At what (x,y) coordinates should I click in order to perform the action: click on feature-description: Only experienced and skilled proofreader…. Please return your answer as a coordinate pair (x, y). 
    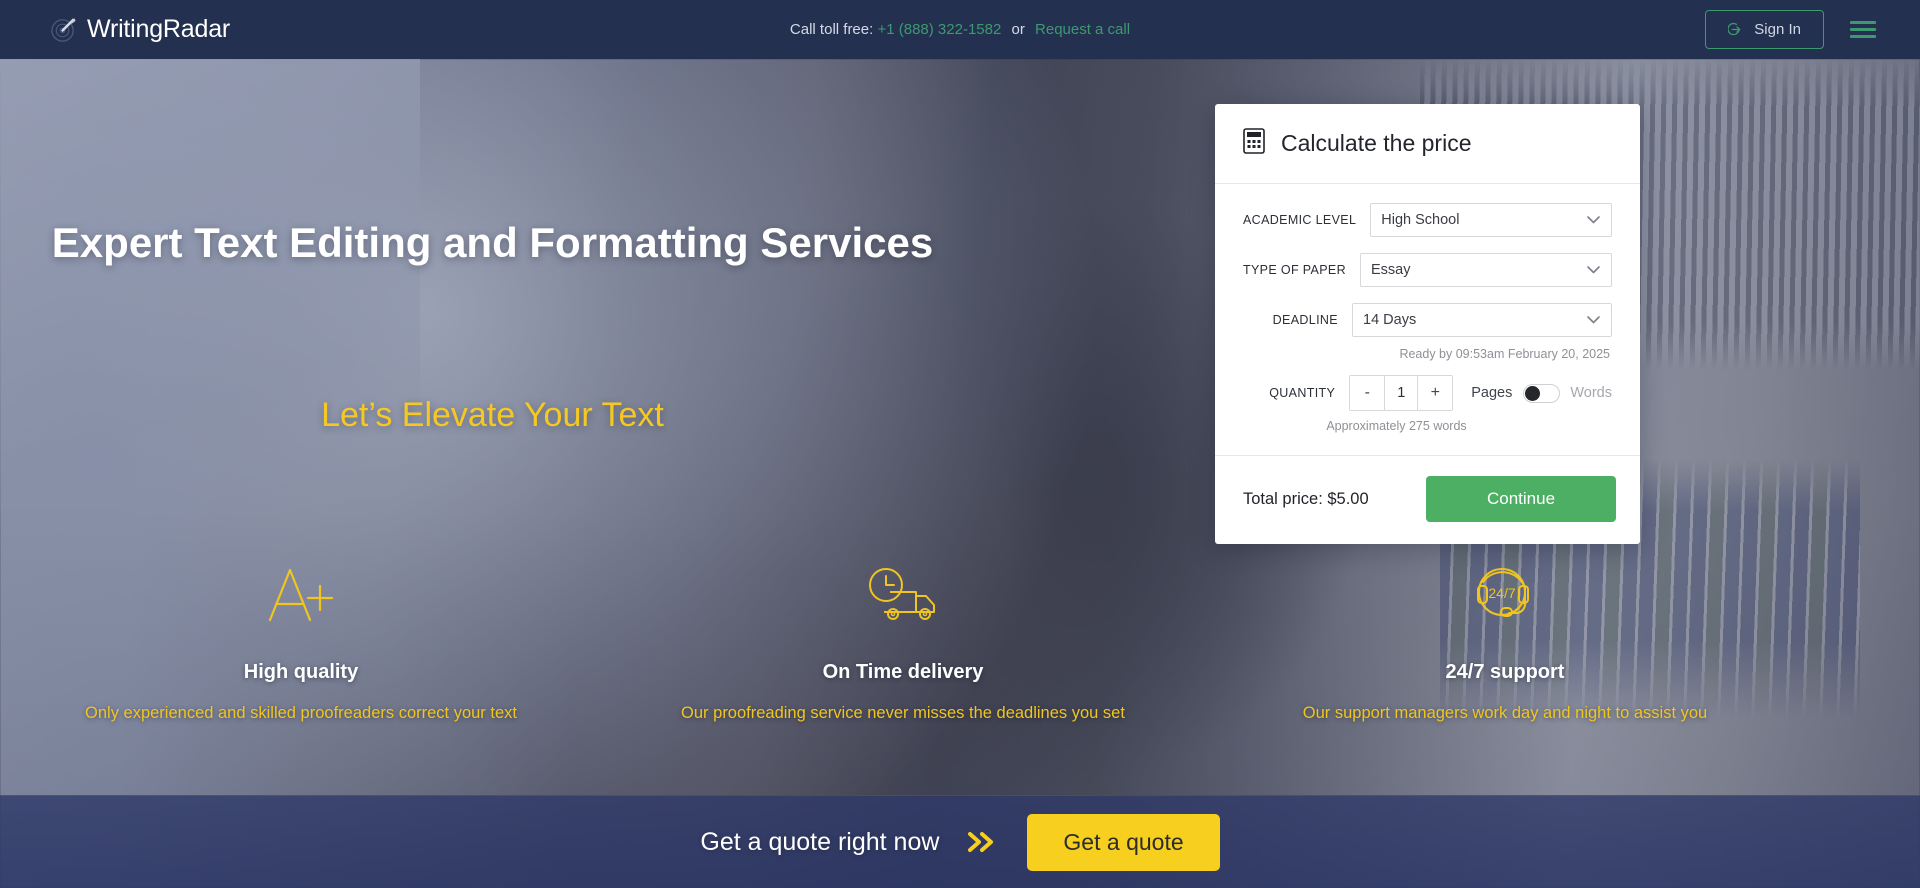
    Looking at the image, I should click on (301, 713).